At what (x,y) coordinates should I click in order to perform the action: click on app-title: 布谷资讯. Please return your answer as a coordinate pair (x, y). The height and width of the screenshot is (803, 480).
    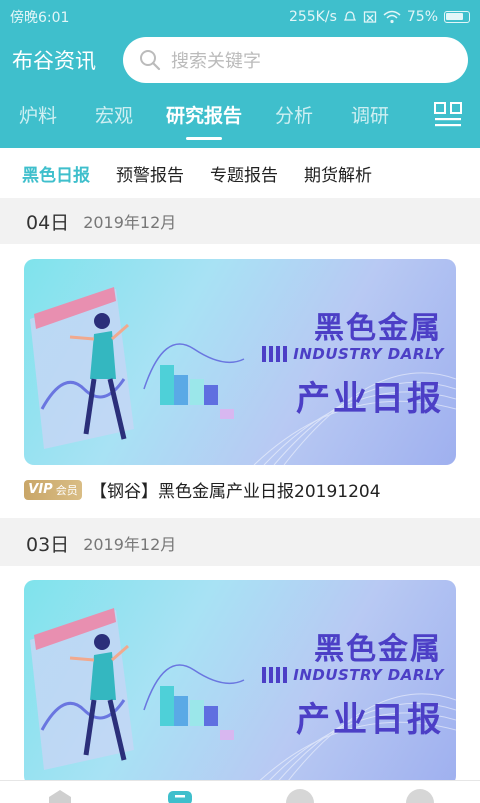
    Looking at the image, I should click on (54, 61).